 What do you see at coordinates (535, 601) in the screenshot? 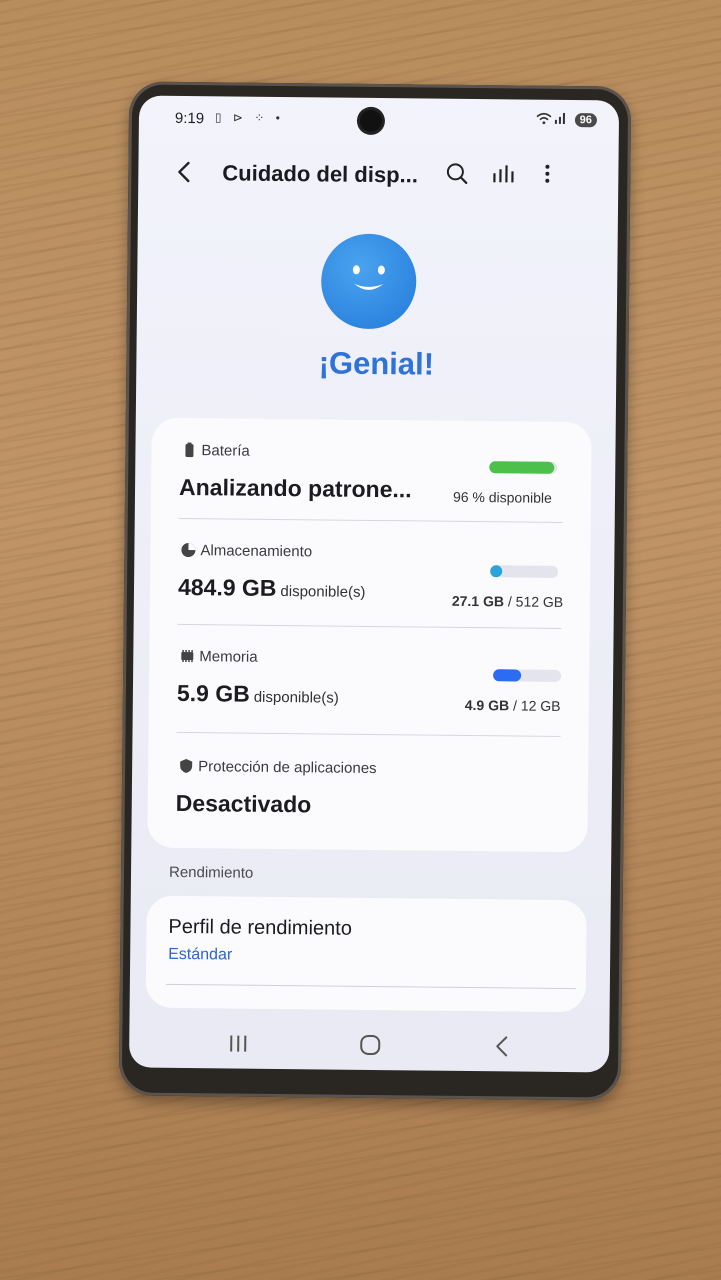
I see `storage-total: / 512 GB` at bounding box center [535, 601].